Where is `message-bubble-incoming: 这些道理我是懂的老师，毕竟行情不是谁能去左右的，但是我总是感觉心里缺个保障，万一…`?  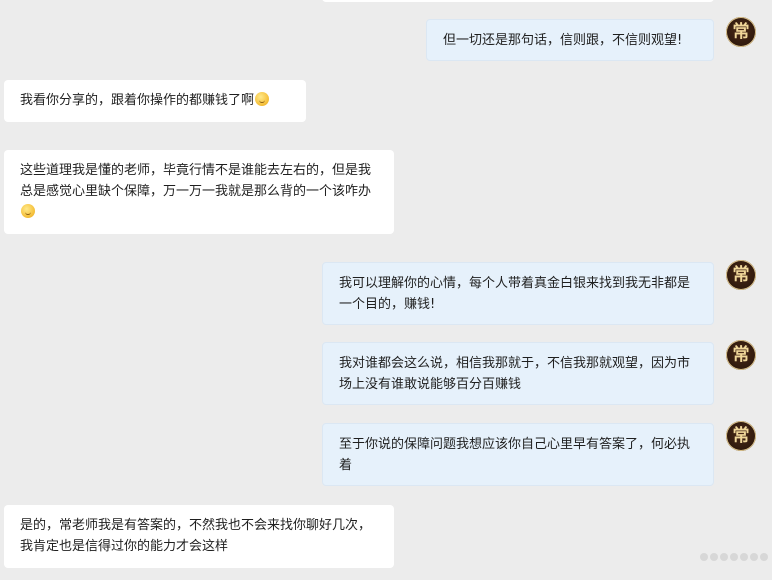
message-bubble-incoming: 这些道理我是懂的老师，毕竟行情不是谁能去左右的，但是我总是感觉心里缺个保障，万一… is located at coordinates (199, 192).